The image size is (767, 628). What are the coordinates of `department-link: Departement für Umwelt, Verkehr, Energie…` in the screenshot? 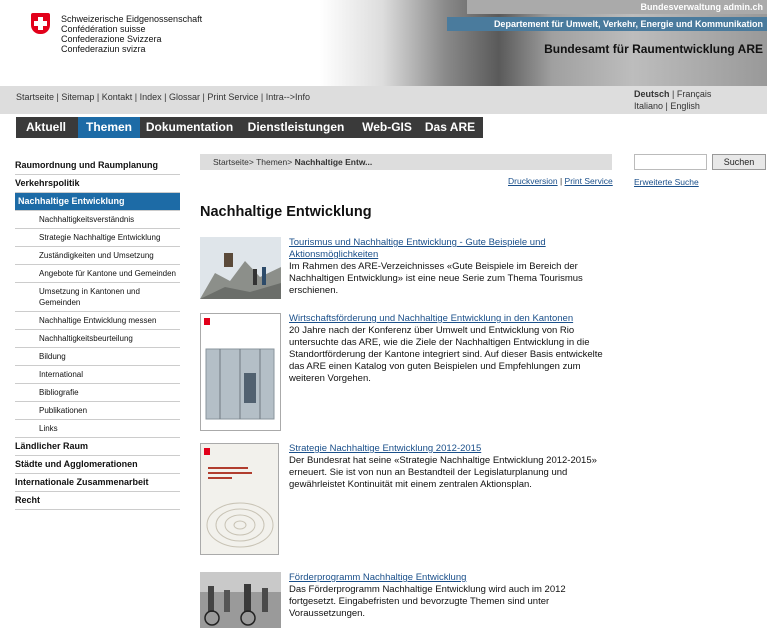 It's located at (607, 24).